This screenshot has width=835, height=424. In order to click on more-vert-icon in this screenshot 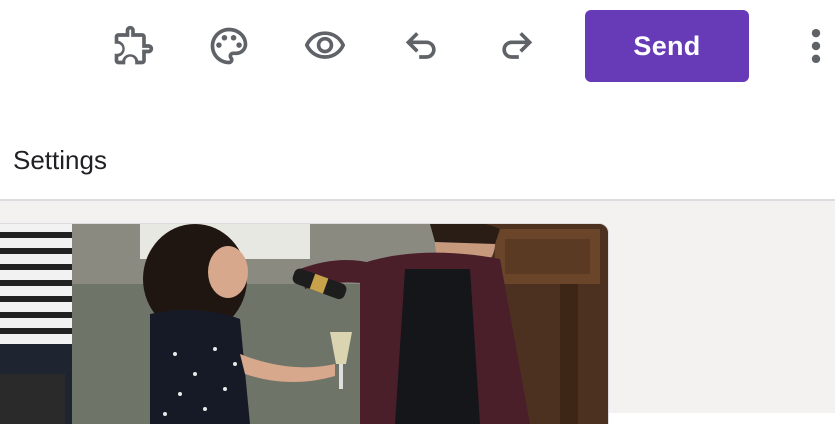, I will do `click(816, 46)`.